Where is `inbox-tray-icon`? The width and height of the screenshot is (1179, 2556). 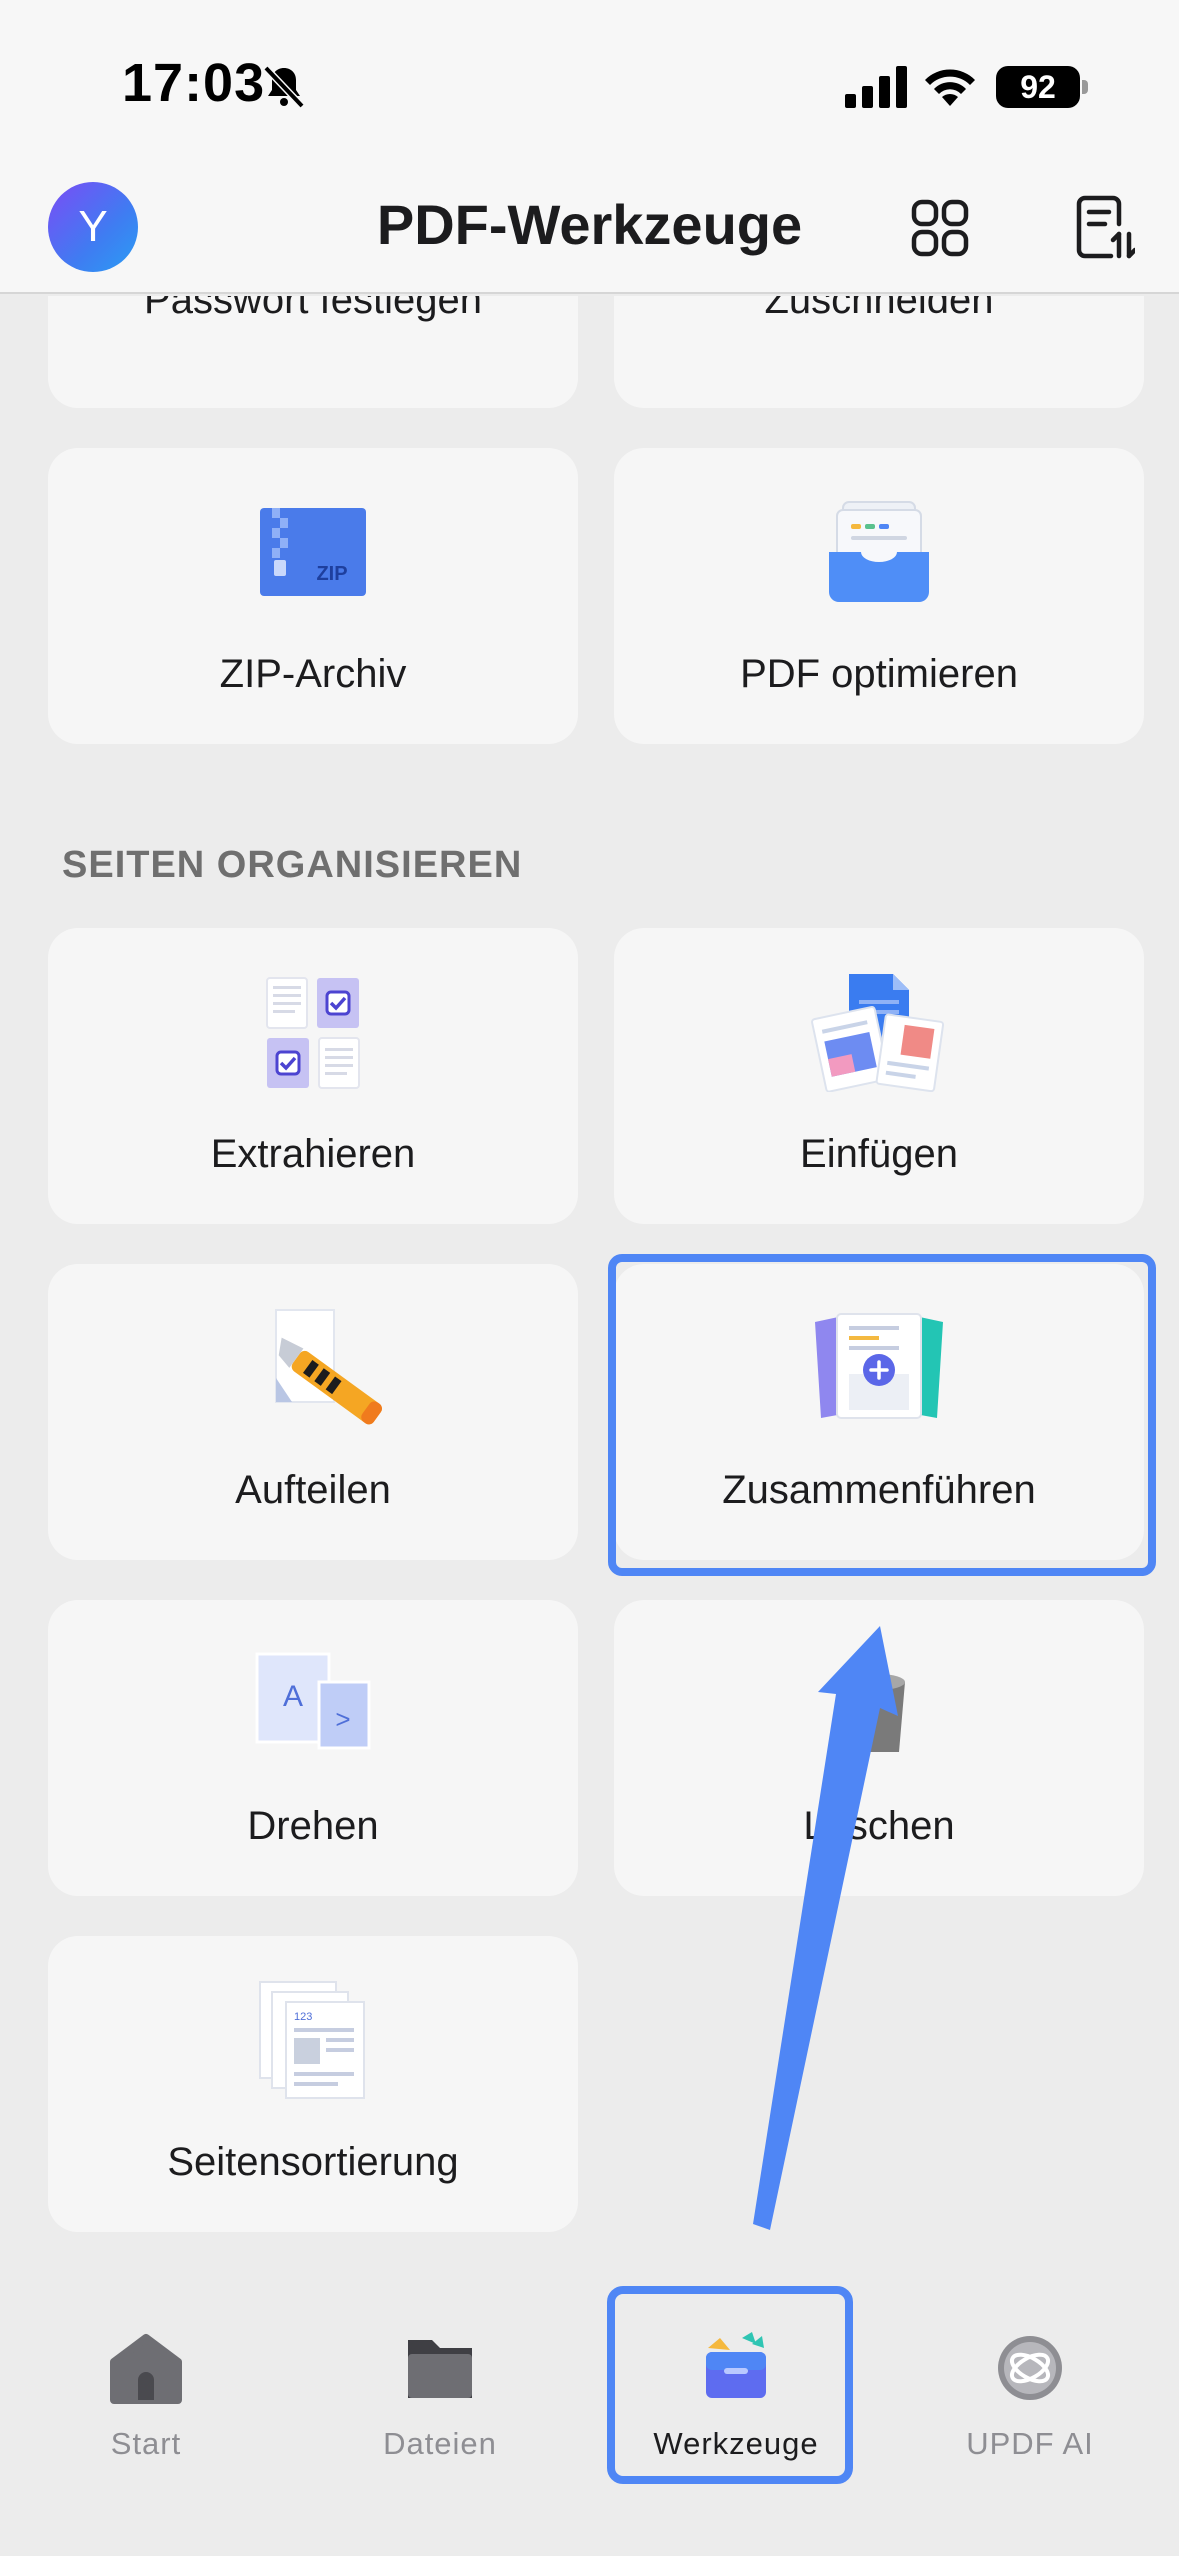
inbox-tray-icon is located at coordinates (879, 551).